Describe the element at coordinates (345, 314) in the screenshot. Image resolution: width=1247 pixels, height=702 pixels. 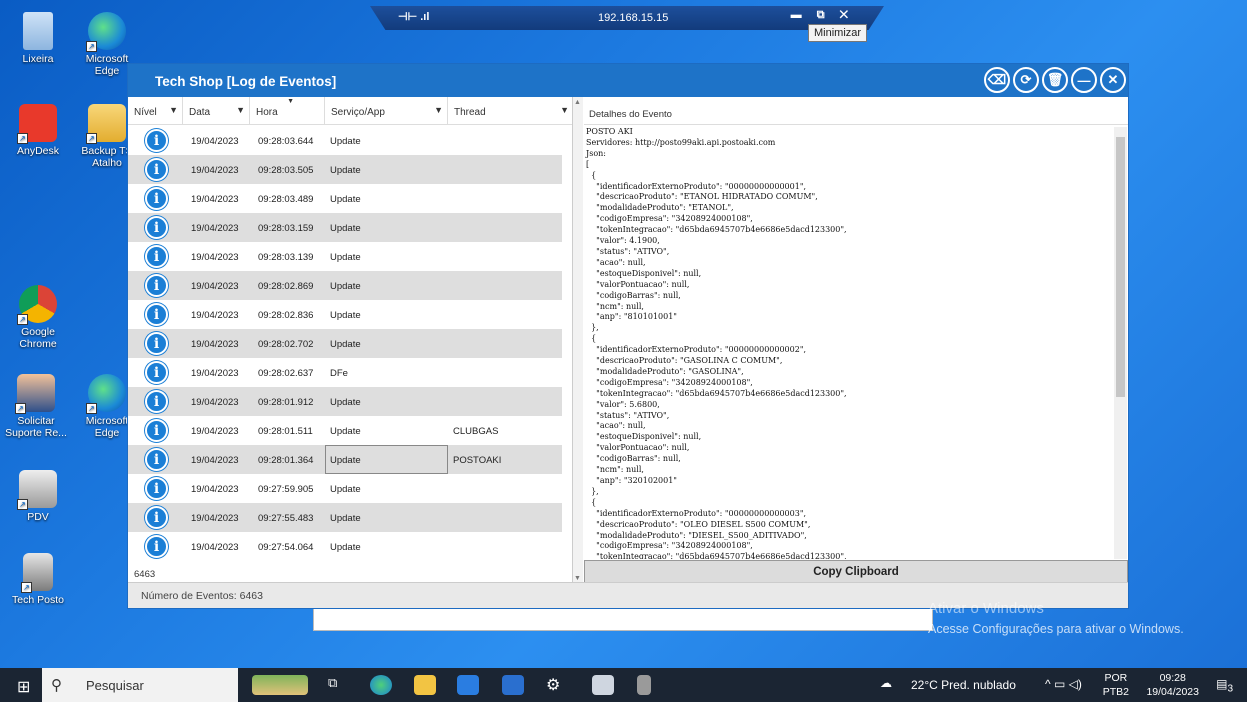
I see `table-row: i 19/04/2023 09:28:02.836 Update` at that location.